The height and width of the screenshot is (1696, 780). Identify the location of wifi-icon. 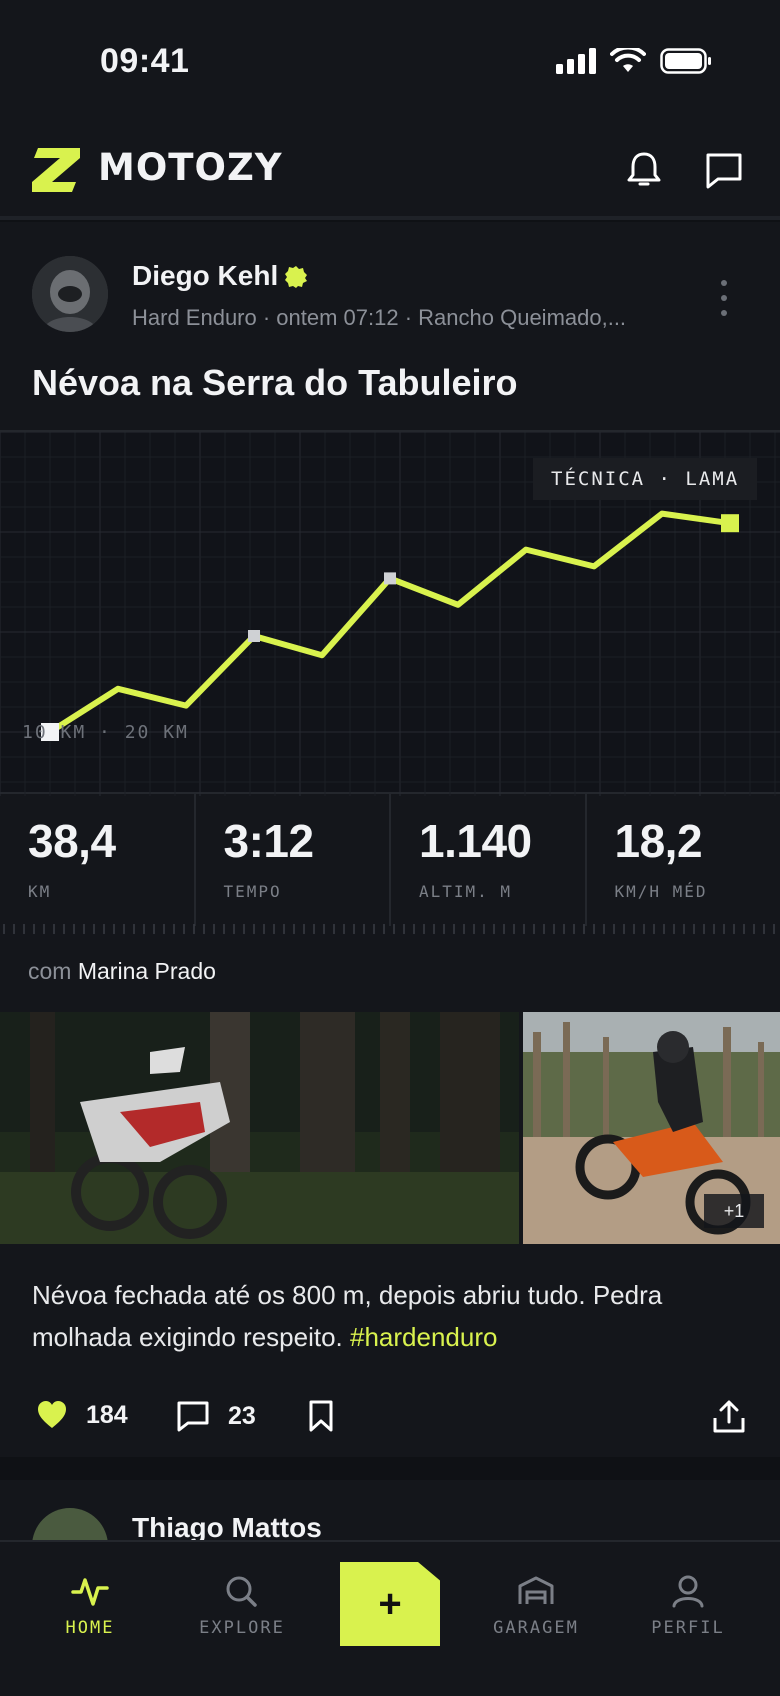
(628, 60).